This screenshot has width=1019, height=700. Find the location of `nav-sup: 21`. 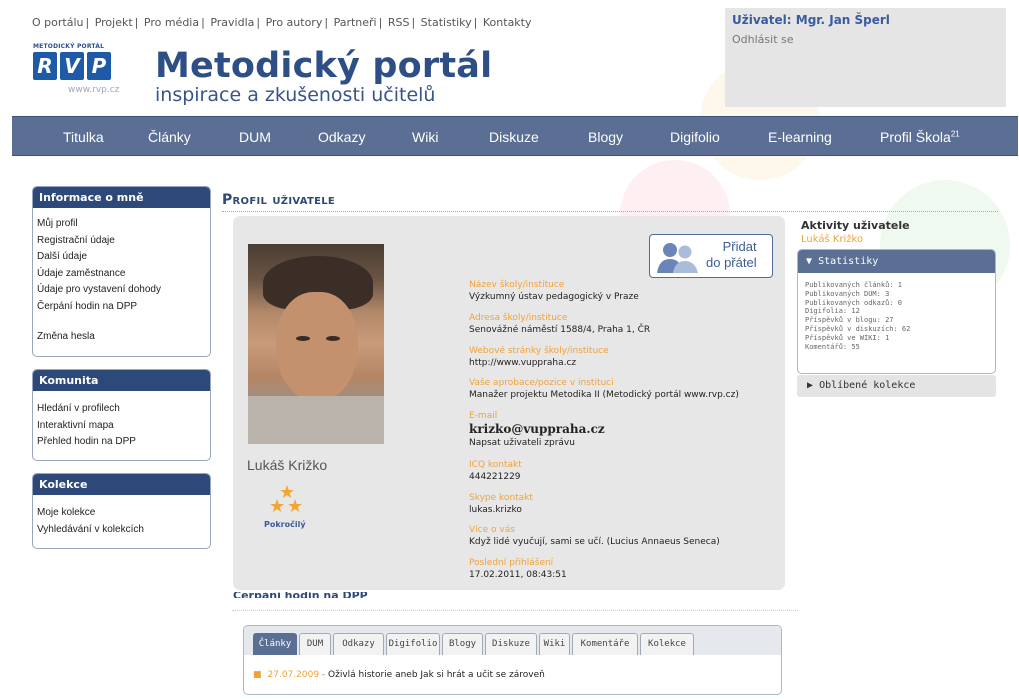

nav-sup: 21 is located at coordinates (955, 134).